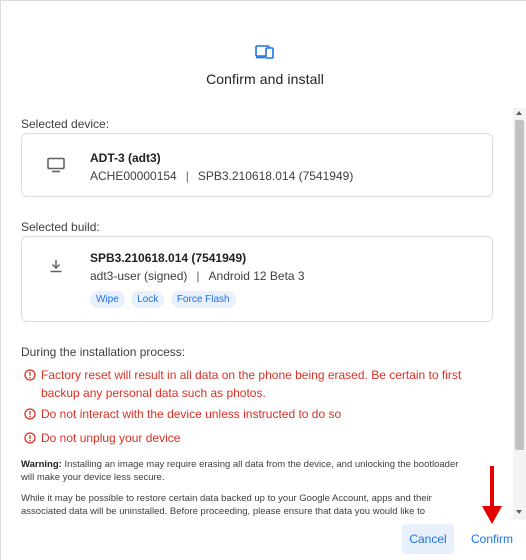  I want to click on build-variant: adt3-user (signed), so click(139, 276).